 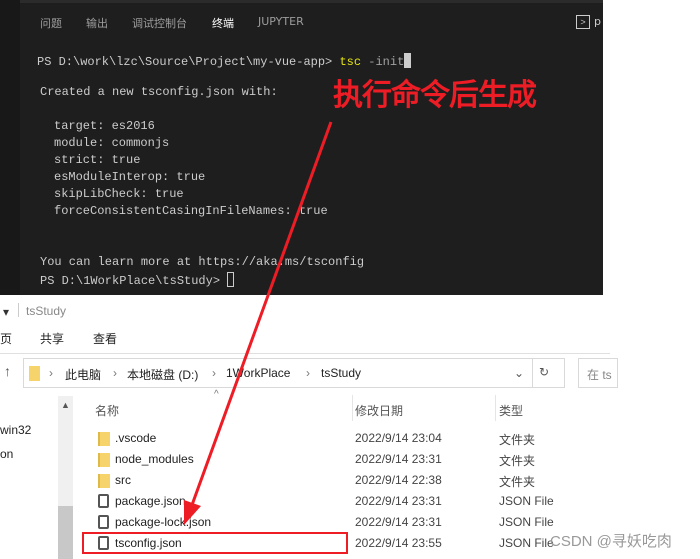 What do you see at coordinates (435, 95) in the screenshot?
I see `annotation-text: 执行命令后生成` at bounding box center [435, 95].